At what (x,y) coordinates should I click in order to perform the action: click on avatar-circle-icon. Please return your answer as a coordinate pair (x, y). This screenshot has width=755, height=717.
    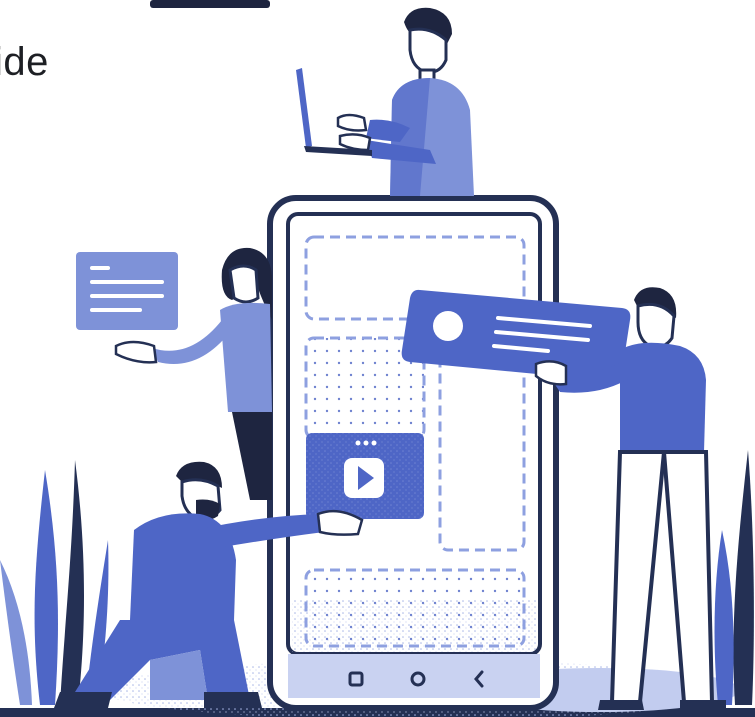
    Looking at the image, I should click on (448, 326).